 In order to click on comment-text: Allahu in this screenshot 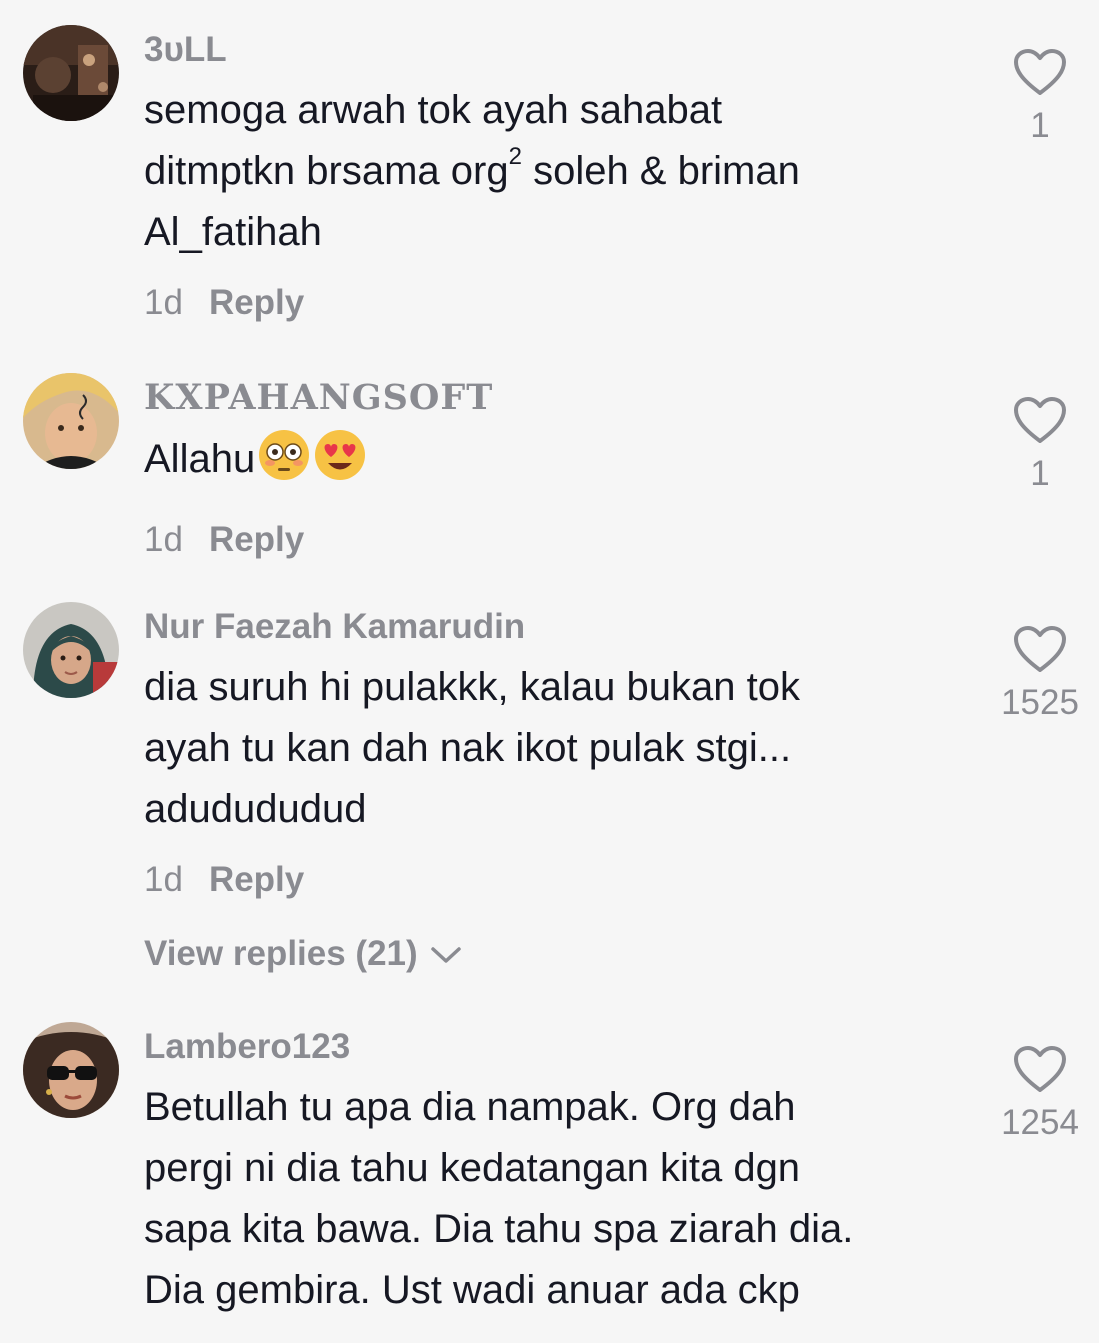, I will do `click(554, 464)`.